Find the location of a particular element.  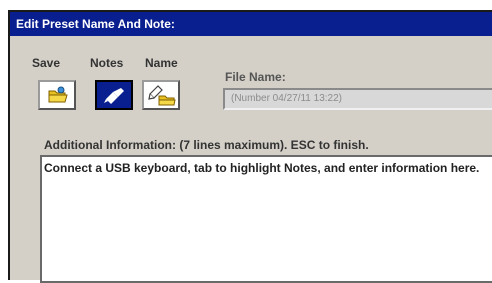

note-pen-icon is located at coordinates (114, 96).